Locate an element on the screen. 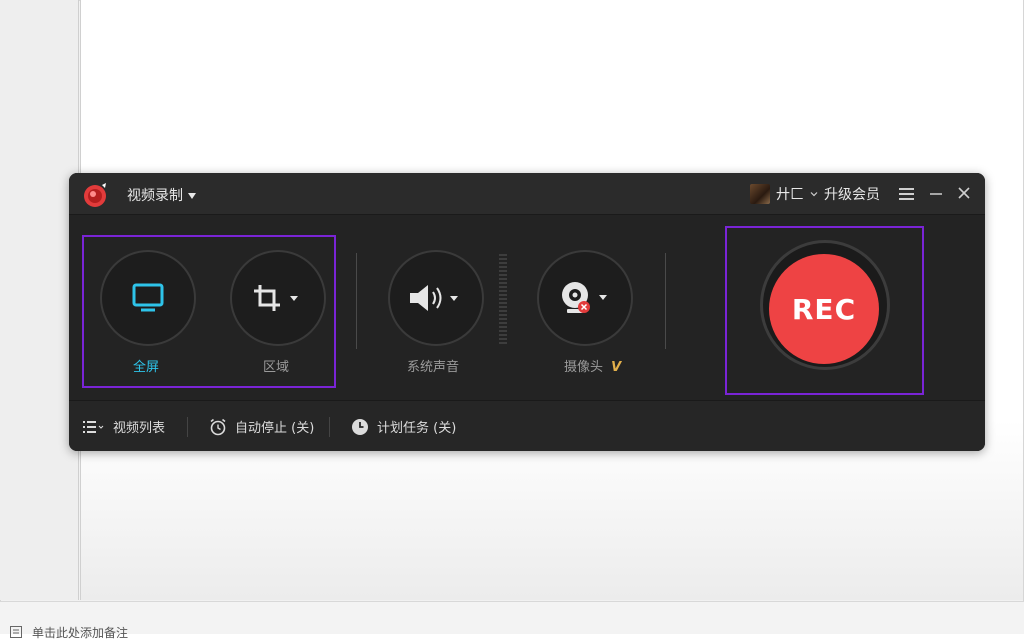  audio-level-meter is located at coordinates (503, 299).